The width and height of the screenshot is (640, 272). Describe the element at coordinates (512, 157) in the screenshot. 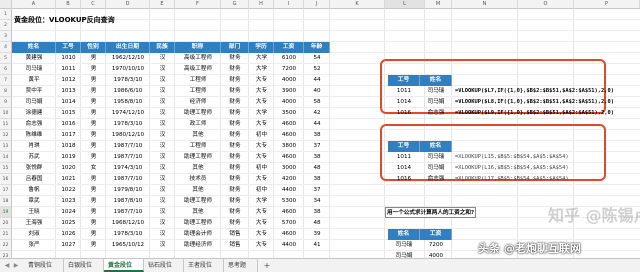

I see `xlookup-formula: =XLOOKUP(L15,$B$5:$B$54,$A$5:$A$54)` at that location.